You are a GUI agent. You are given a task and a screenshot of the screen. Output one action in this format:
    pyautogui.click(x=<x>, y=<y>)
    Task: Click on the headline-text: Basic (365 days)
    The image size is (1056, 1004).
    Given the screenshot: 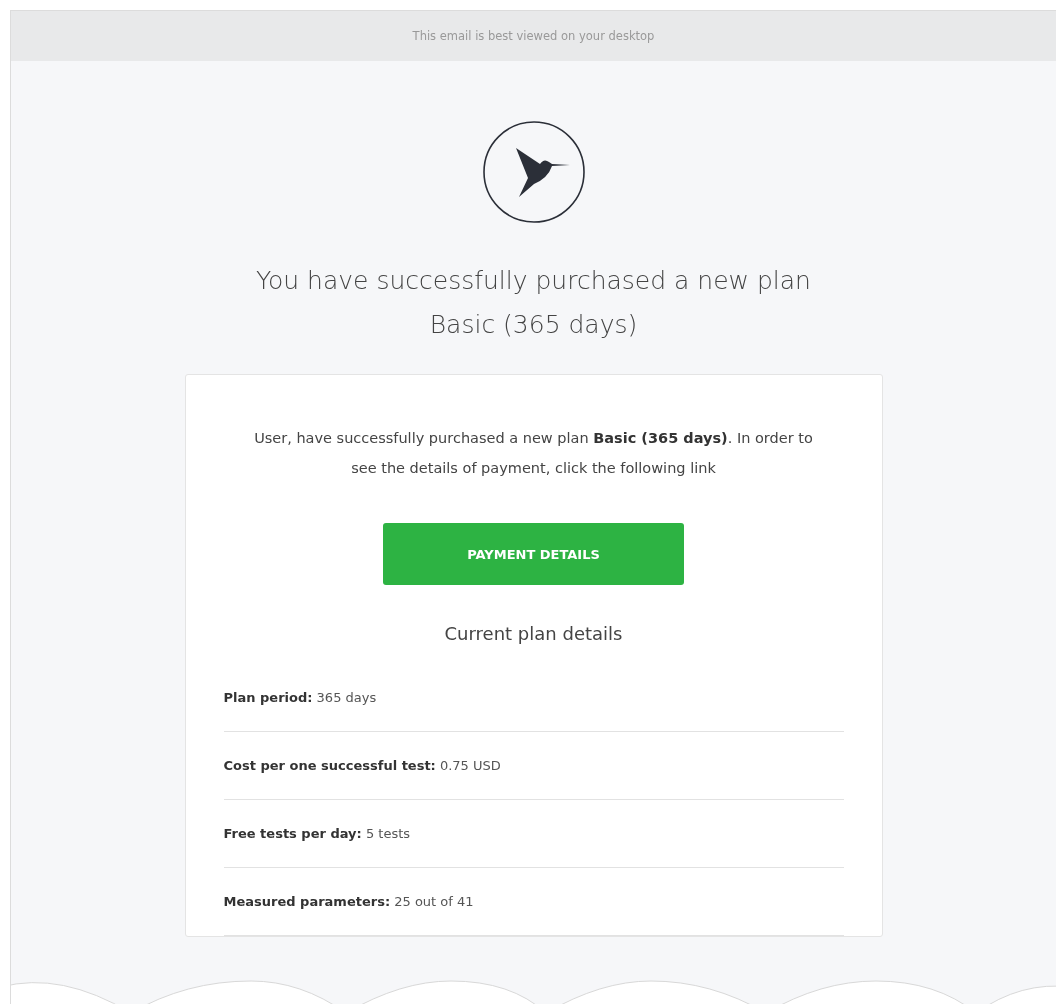 What is the action you would take?
    pyautogui.click(x=533, y=325)
    